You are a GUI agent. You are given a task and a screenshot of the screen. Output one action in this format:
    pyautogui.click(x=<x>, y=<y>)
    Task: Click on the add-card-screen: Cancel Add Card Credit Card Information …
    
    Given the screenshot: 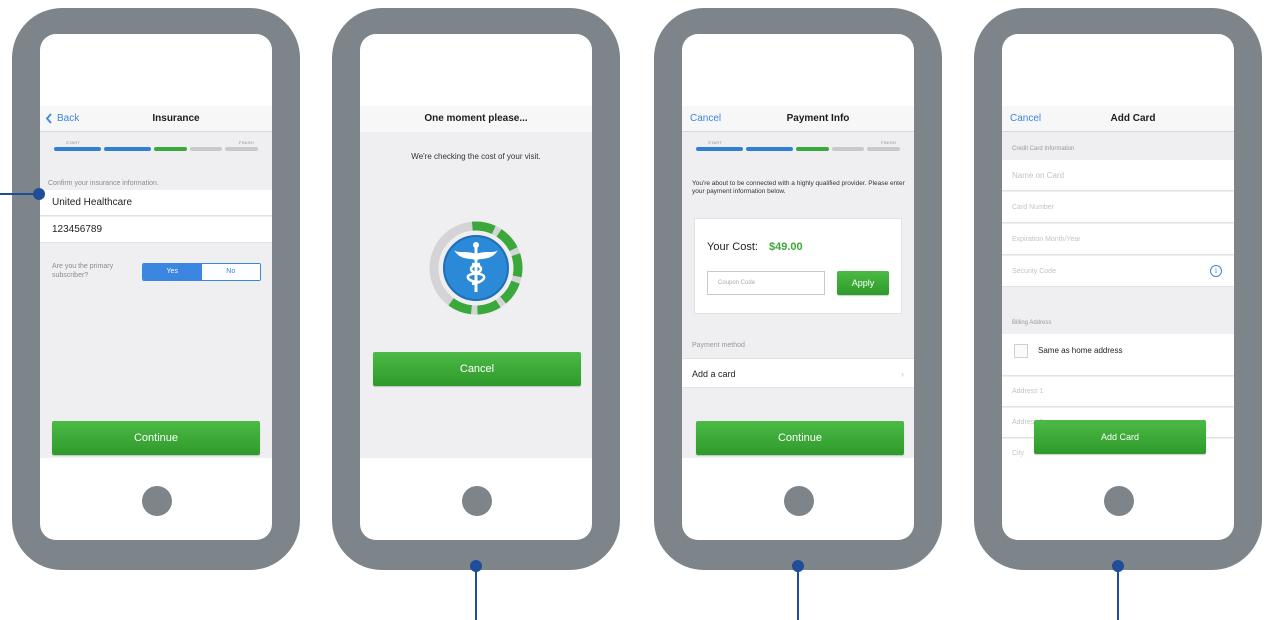 What is the action you would take?
    pyautogui.click(x=1118, y=282)
    